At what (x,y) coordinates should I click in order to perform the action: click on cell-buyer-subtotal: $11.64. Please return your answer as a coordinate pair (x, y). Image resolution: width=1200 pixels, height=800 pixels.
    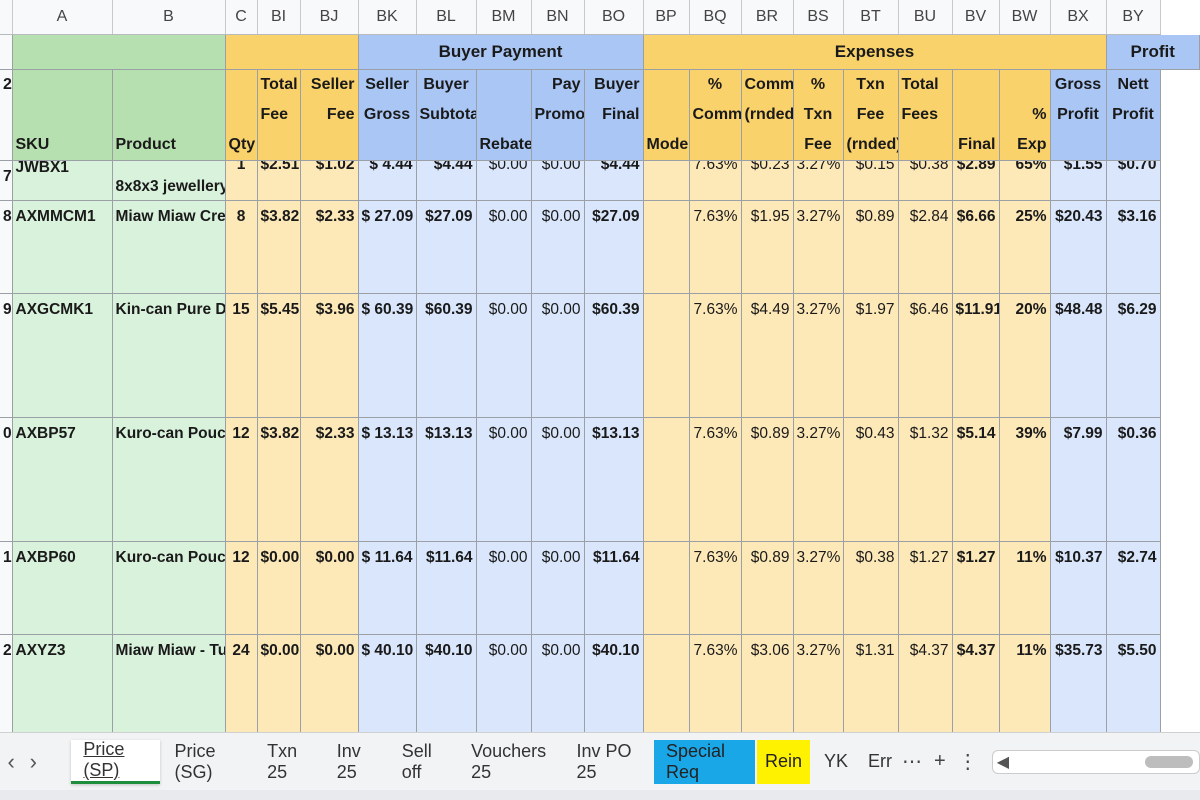
    Looking at the image, I should click on (446, 588).